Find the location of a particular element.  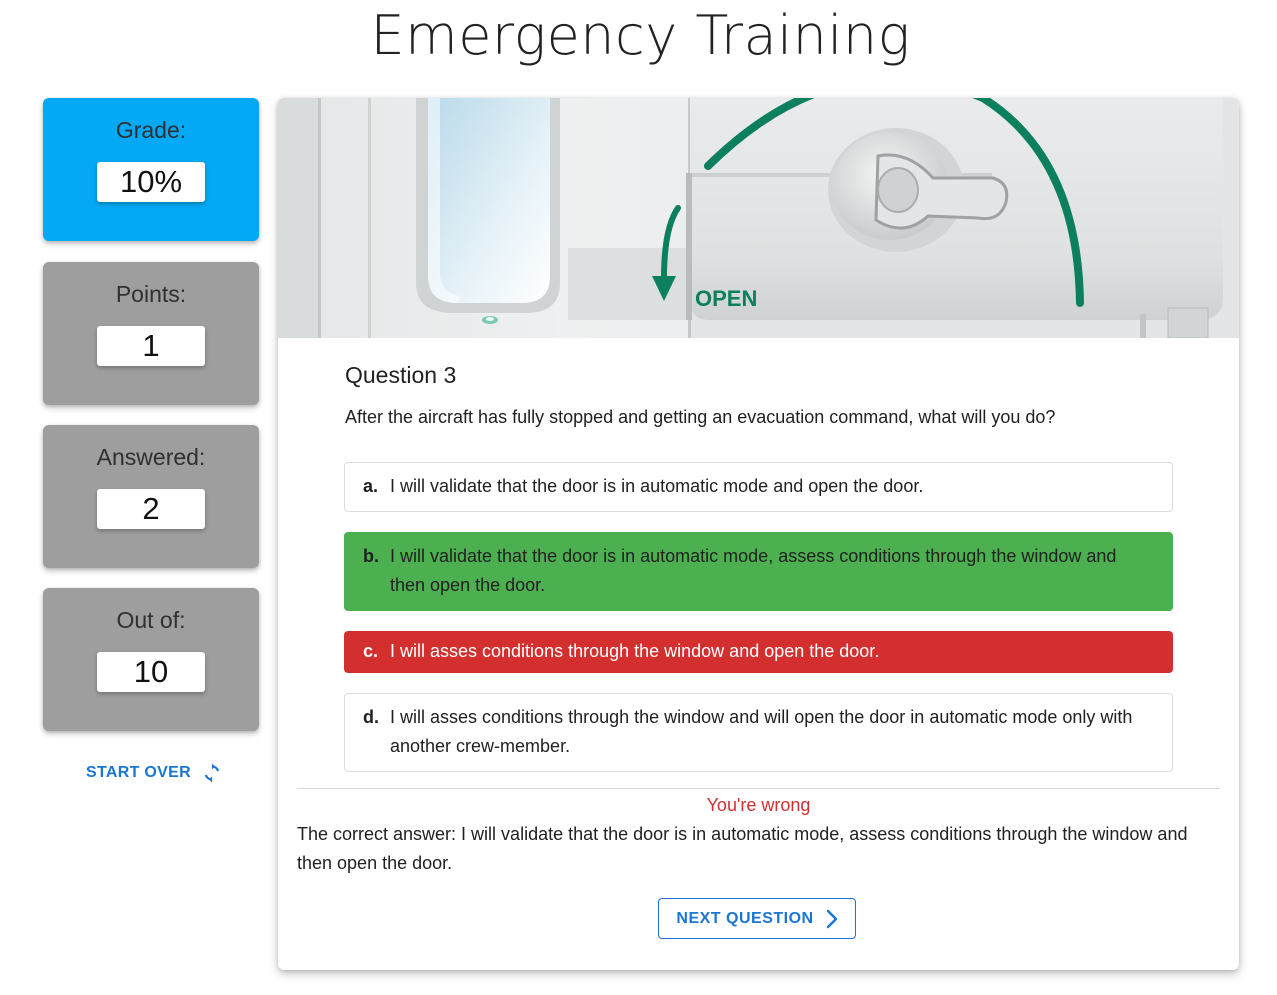

answer-letter: c. is located at coordinates (371, 651).